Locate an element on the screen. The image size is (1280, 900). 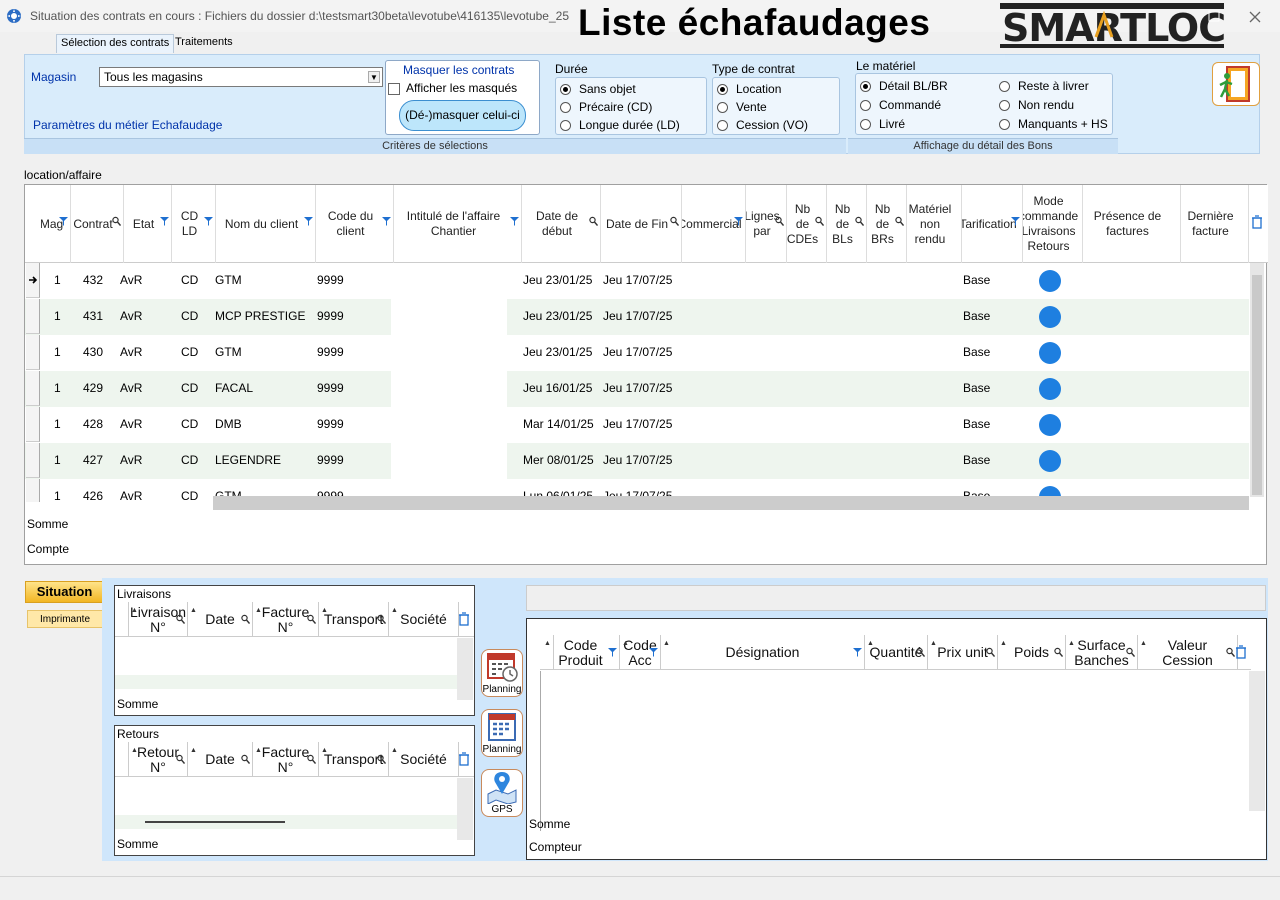
column-header-3: CD LD is located at coordinates (194, 224).